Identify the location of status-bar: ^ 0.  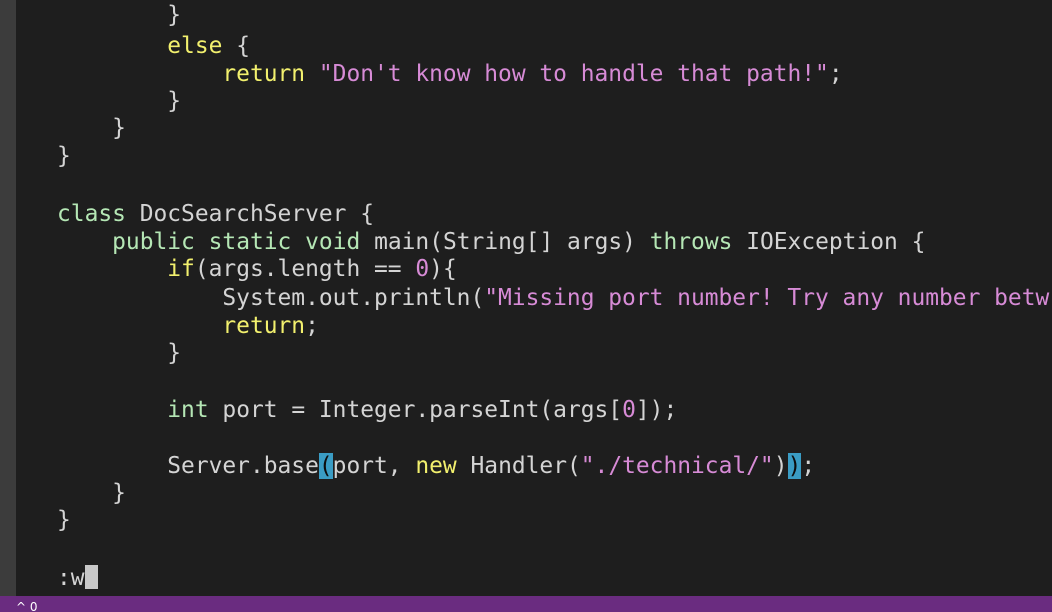
(526, 604).